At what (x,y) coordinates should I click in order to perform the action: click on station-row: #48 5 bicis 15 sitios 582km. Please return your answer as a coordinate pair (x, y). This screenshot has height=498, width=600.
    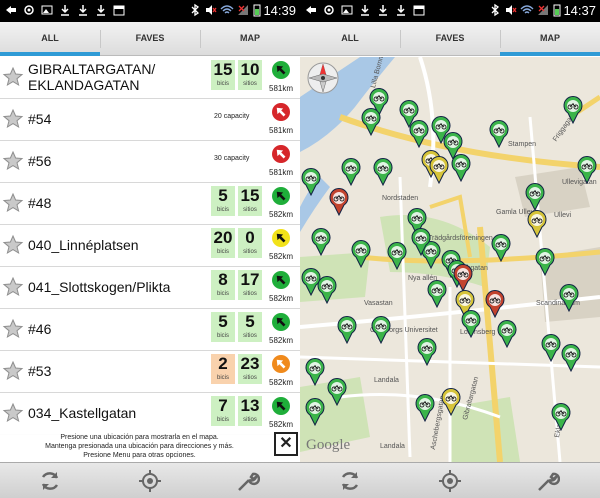
    Looking at the image, I should click on (150, 204).